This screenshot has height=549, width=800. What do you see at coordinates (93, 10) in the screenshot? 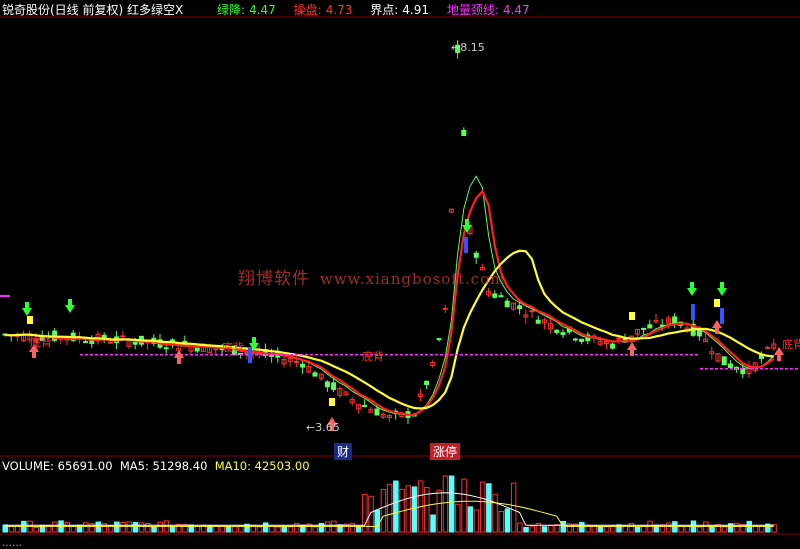
I see `stock-title: 锐奇股份(日线 前复权) 红多绿空X` at bounding box center [93, 10].